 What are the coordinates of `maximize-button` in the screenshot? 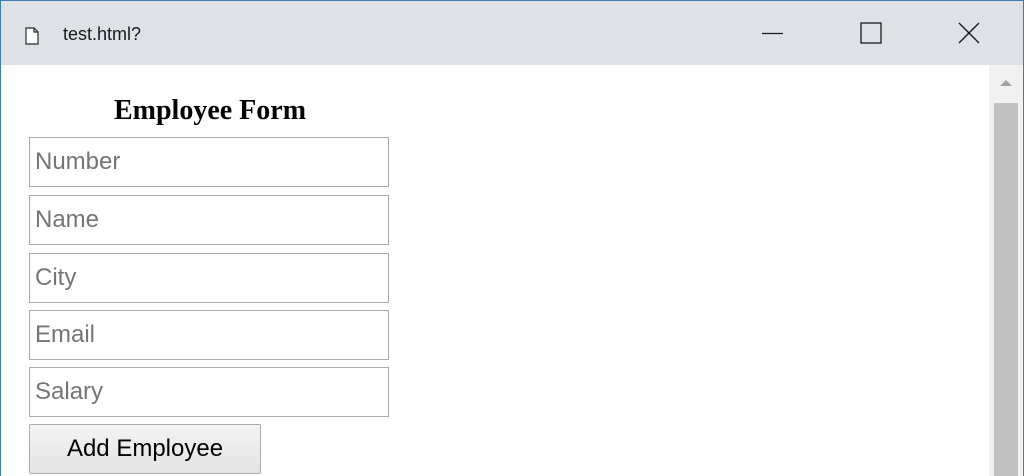 It's located at (871, 33).